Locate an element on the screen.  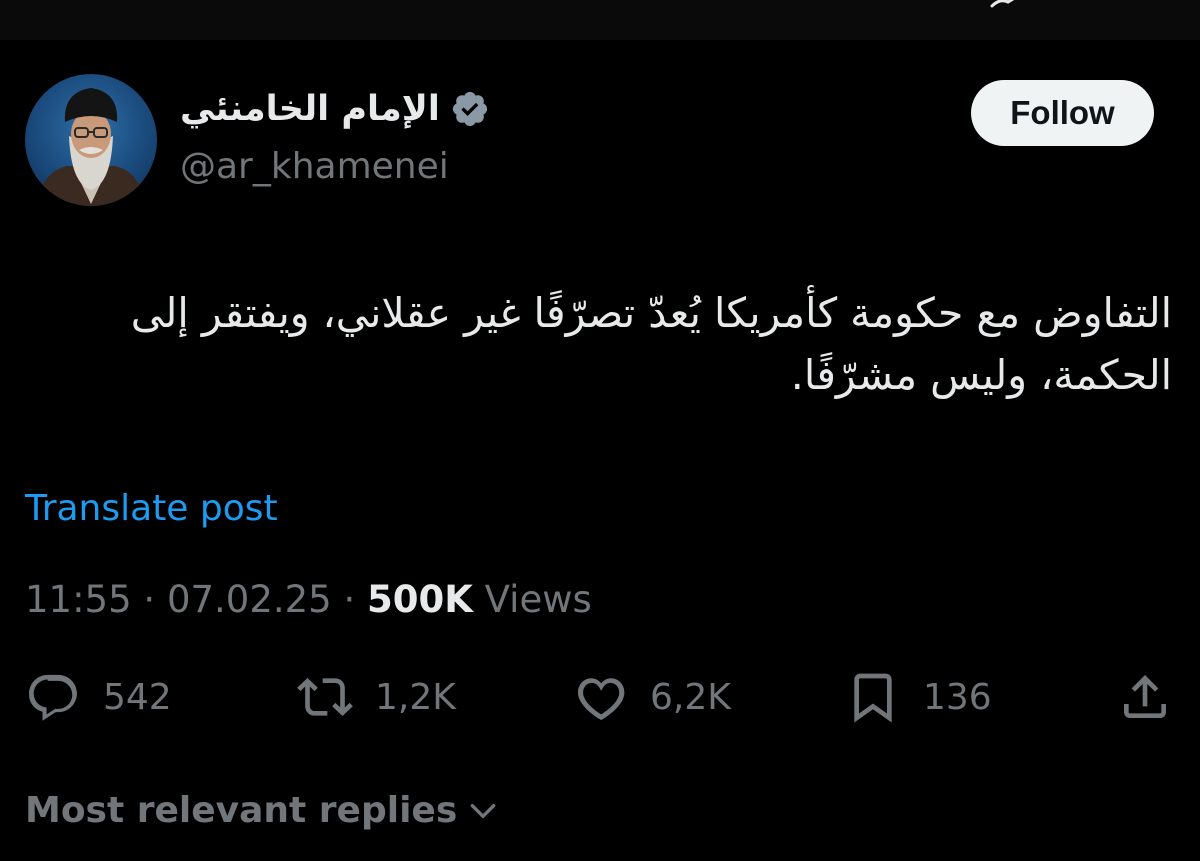
share-icon is located at coordinates (1145, 696).